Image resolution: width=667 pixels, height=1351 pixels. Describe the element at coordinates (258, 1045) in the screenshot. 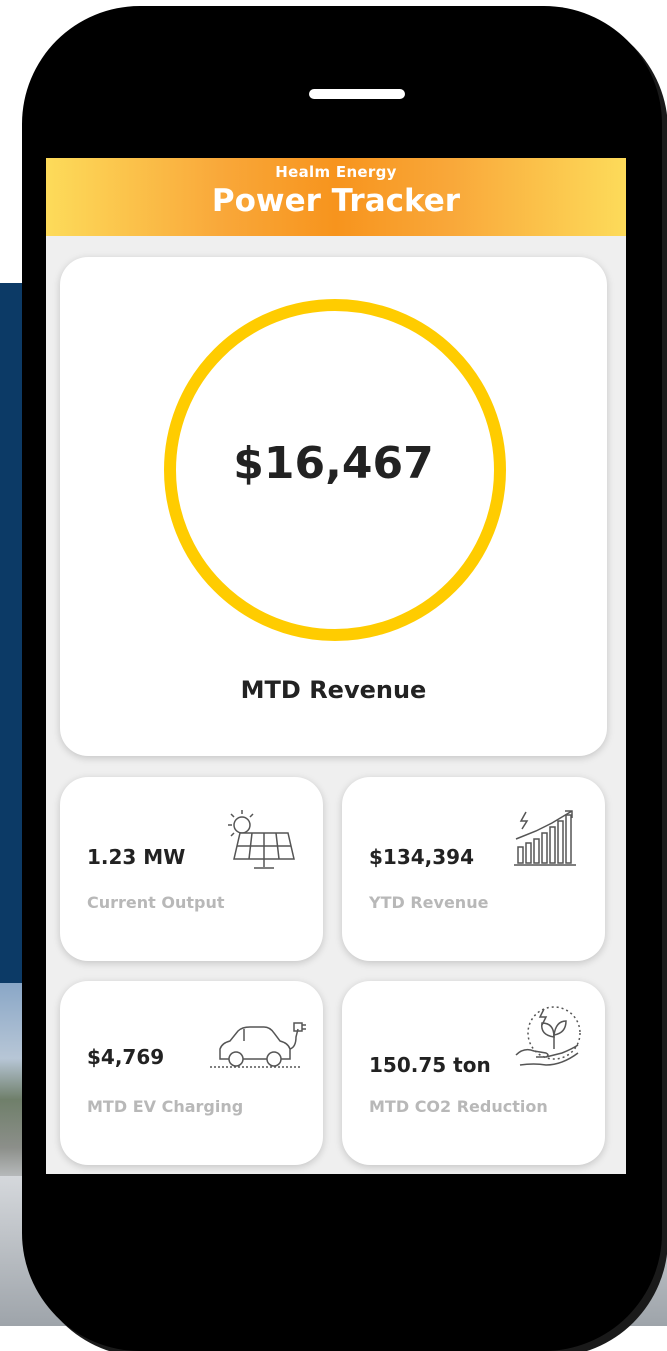

I see `ev-car-charging-icon` at that location.